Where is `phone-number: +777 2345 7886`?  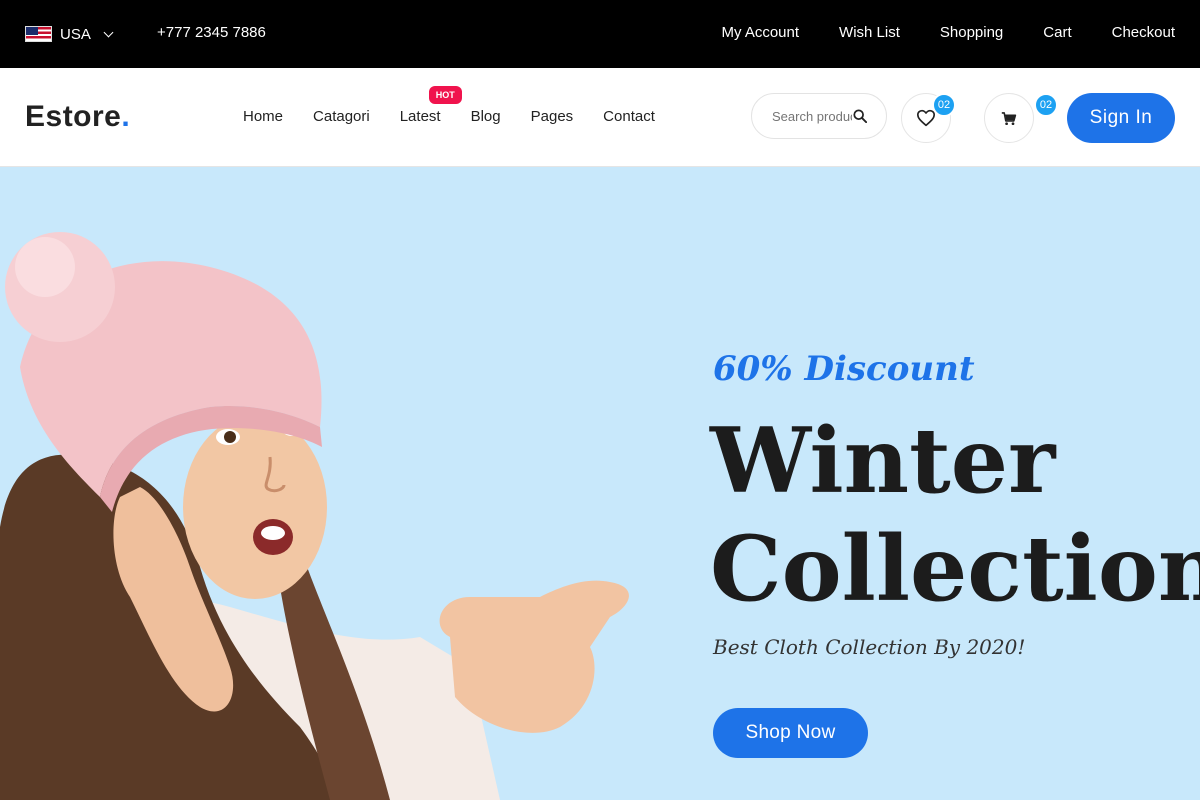
phone-number: +777 2345 7886 is located at coordinates (211, 32).